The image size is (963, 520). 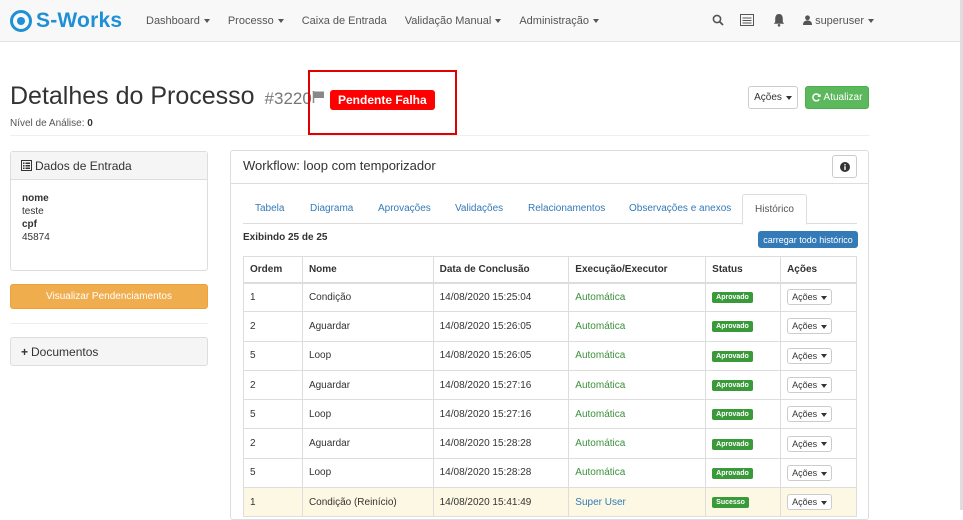 I want to click on nav-administracao: Administração, so click(x=559, y=21).